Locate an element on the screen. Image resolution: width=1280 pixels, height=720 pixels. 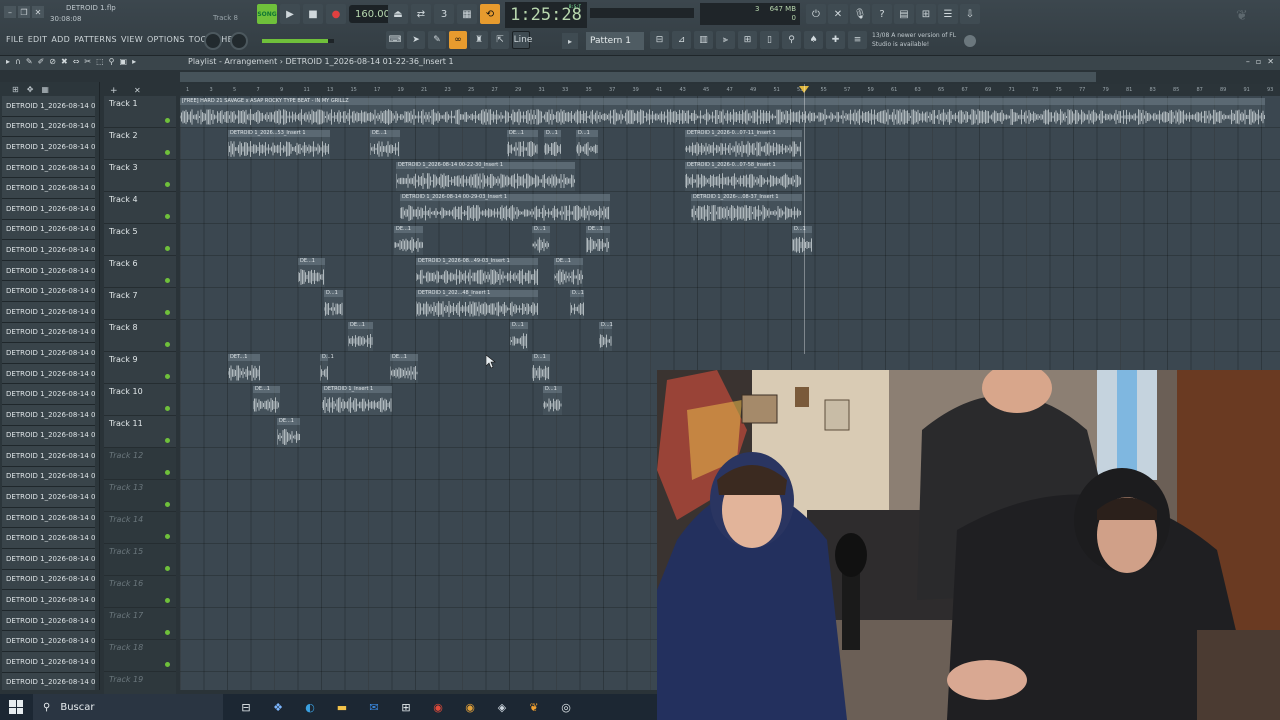
link-icon: ∞ is located at coordinates (458, 40).